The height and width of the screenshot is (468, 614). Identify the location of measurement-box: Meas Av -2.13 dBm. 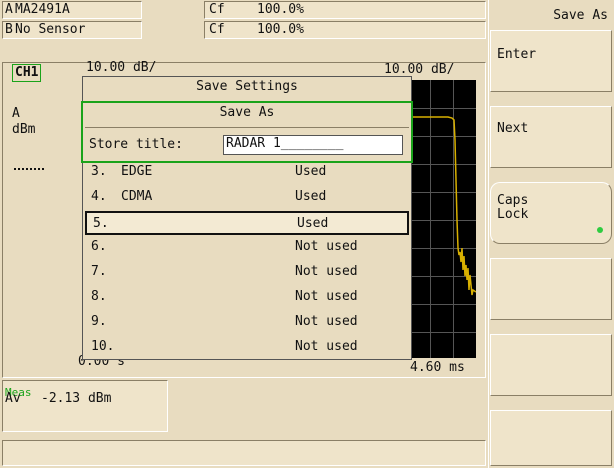
(85, 406).